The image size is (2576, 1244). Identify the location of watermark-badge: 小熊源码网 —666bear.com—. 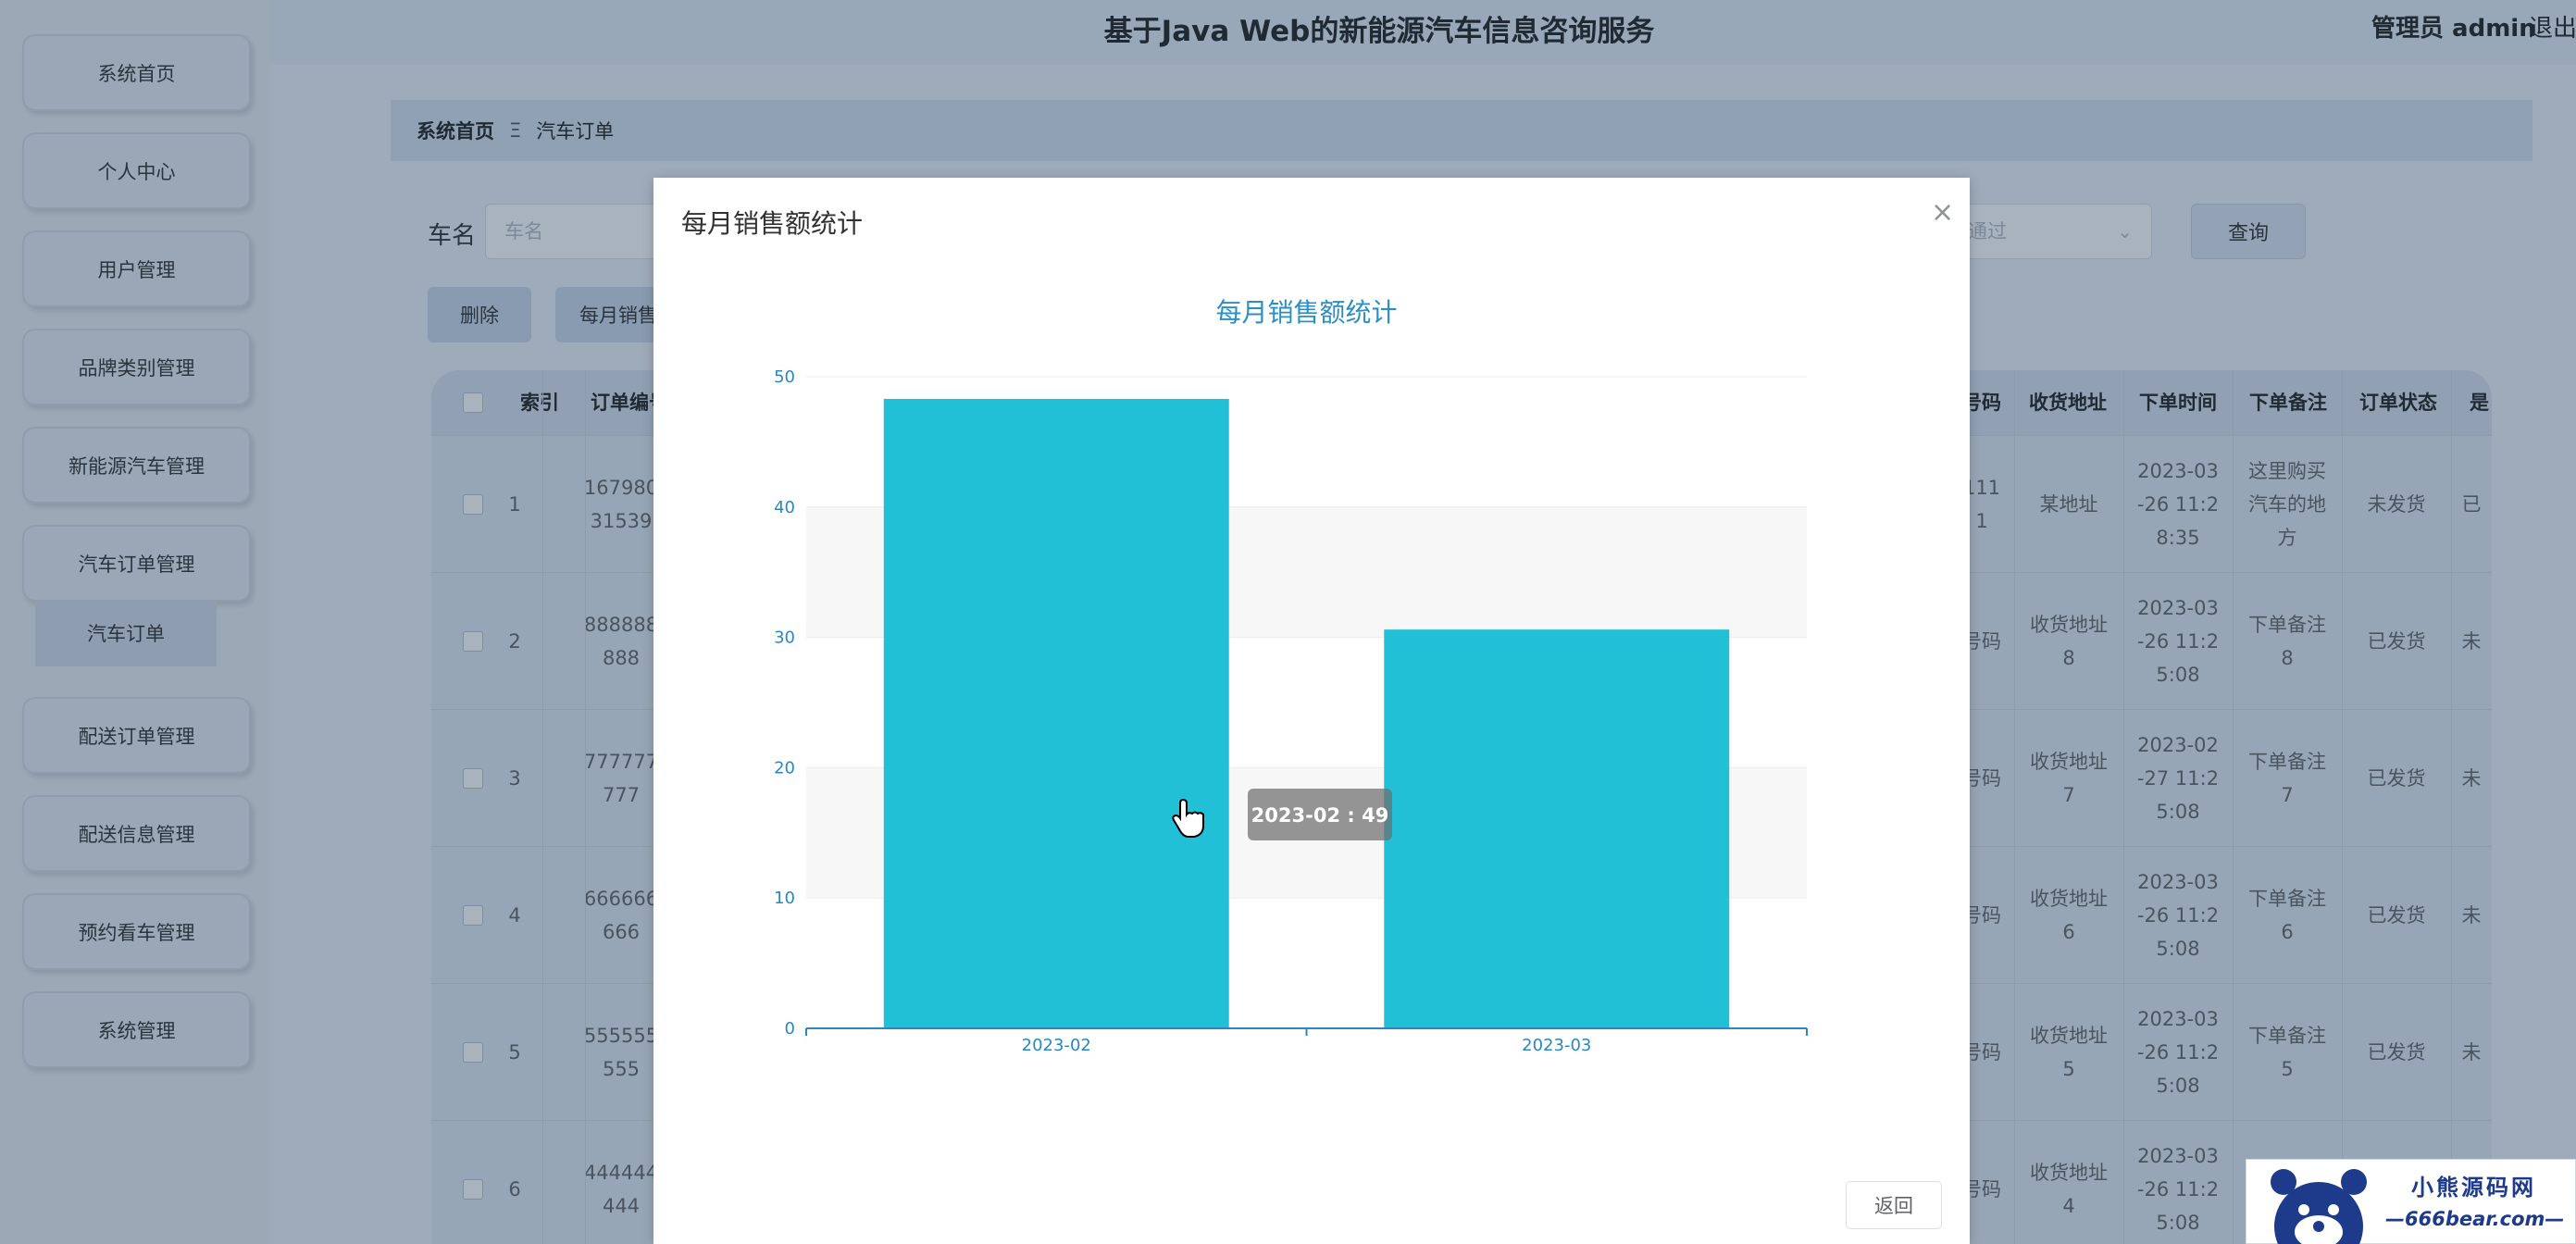
(2411, 1201).